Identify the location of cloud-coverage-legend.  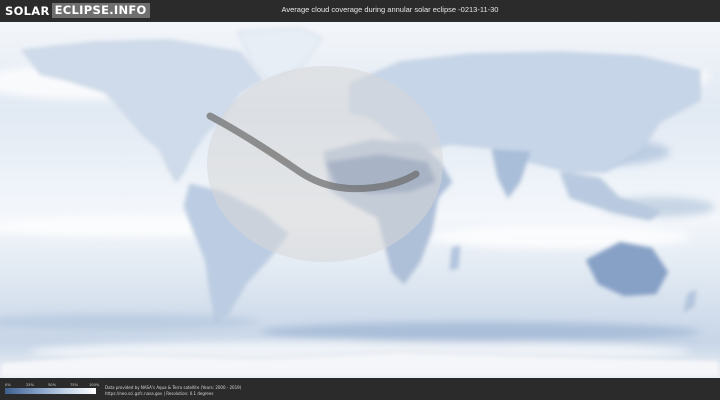
(50, 391).